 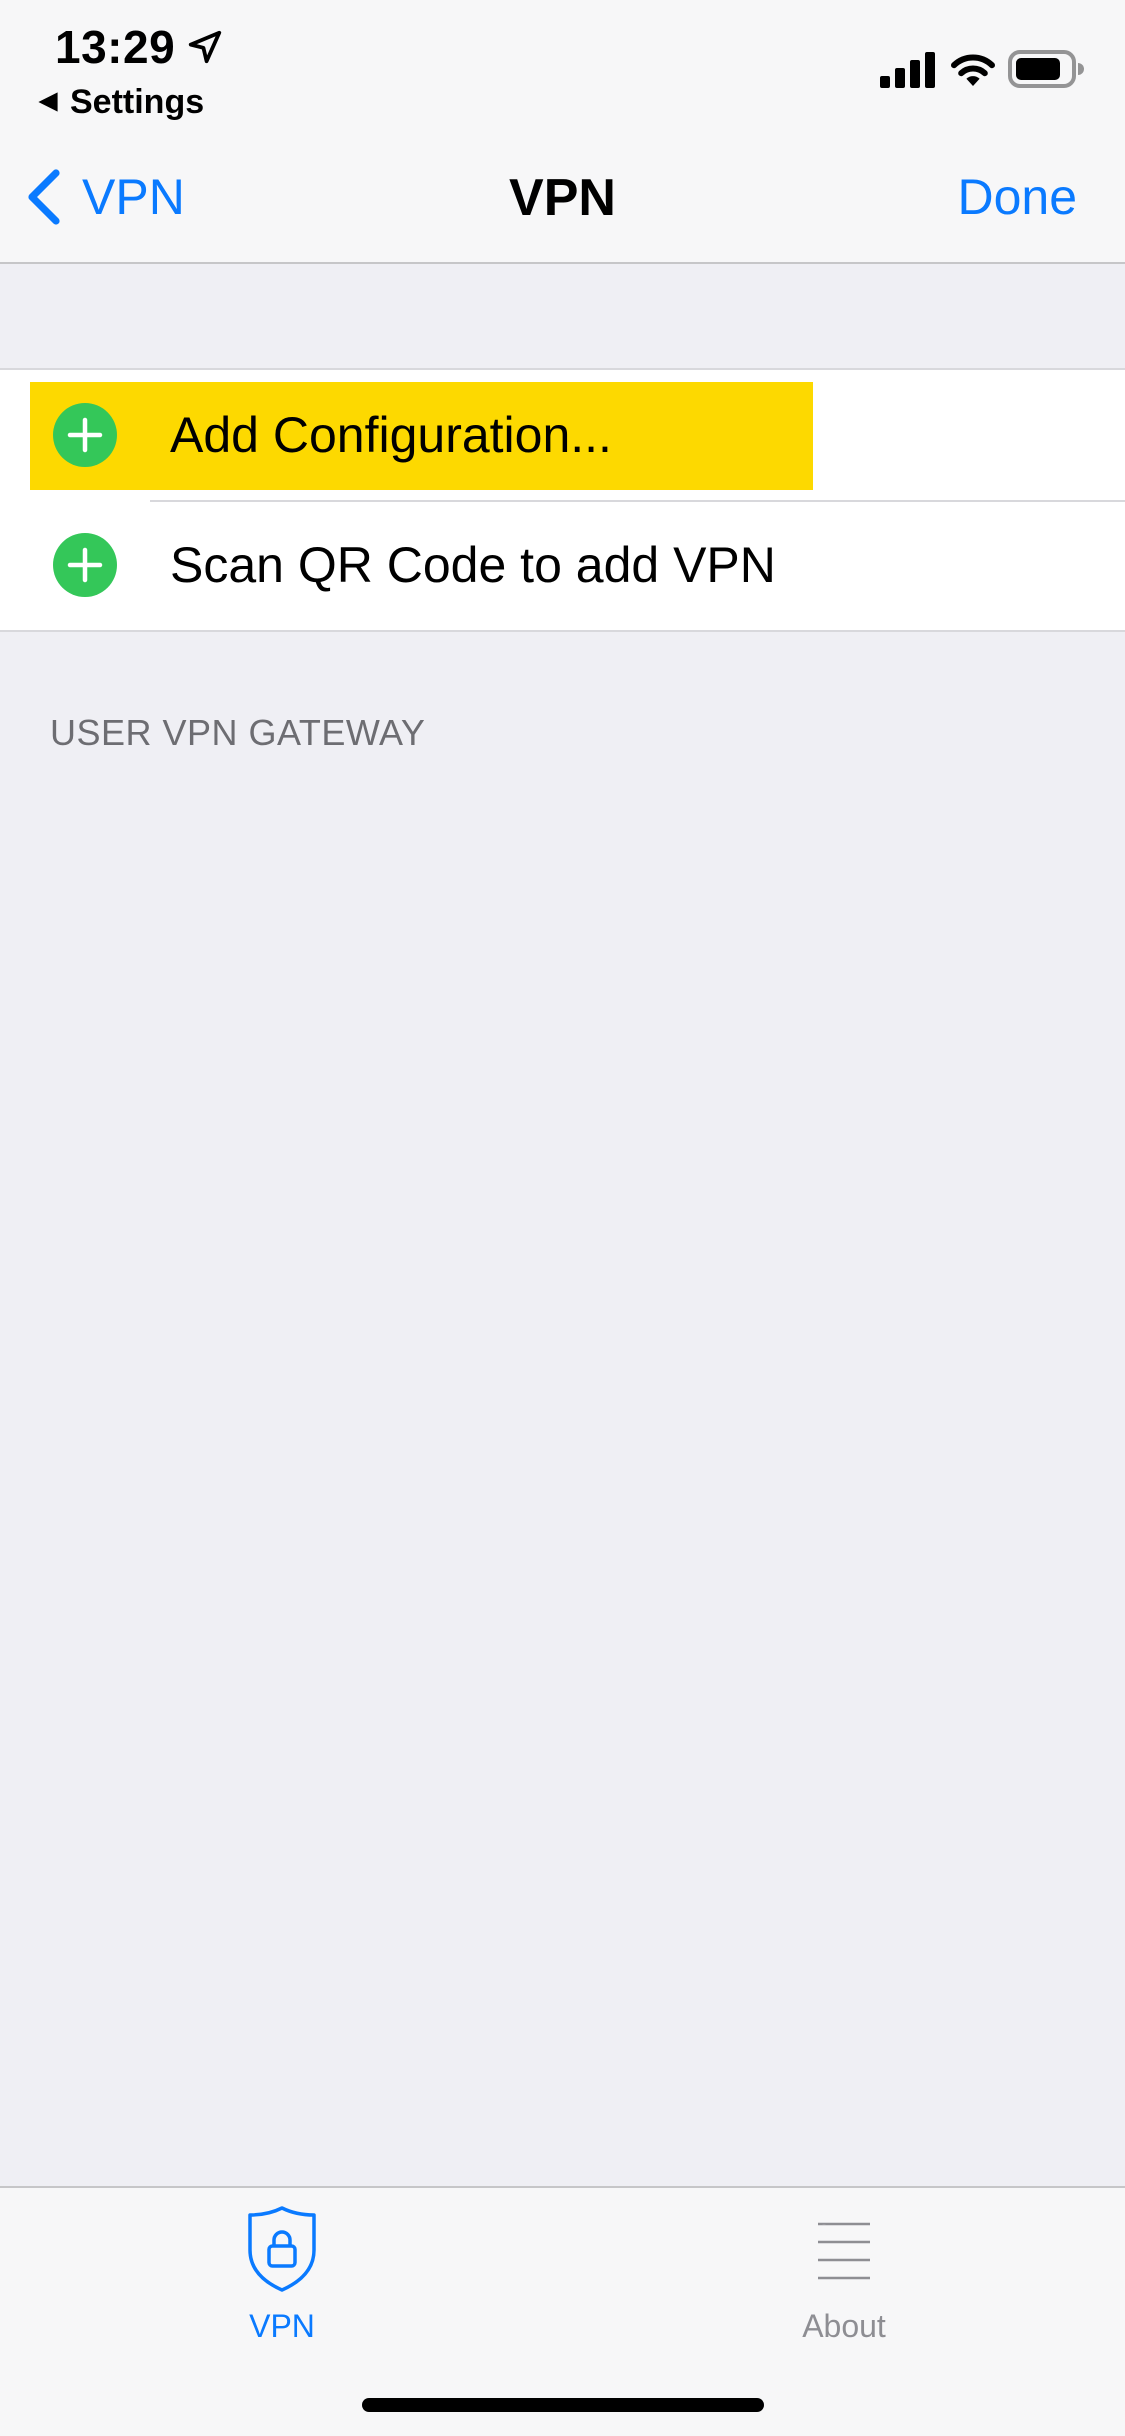 I want to click on back-app-label: Settings, so click(x=137, y=101).